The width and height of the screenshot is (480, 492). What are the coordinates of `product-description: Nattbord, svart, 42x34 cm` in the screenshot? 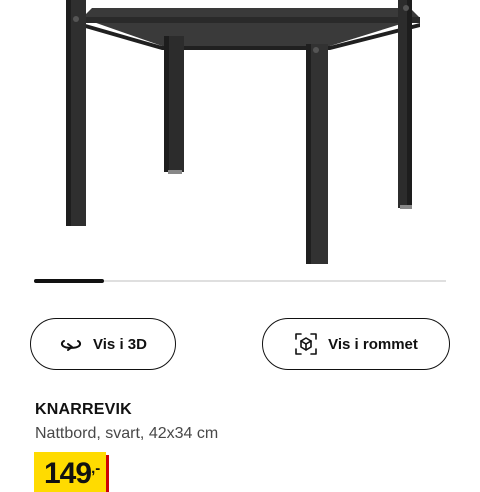 It's located at (127, 433).